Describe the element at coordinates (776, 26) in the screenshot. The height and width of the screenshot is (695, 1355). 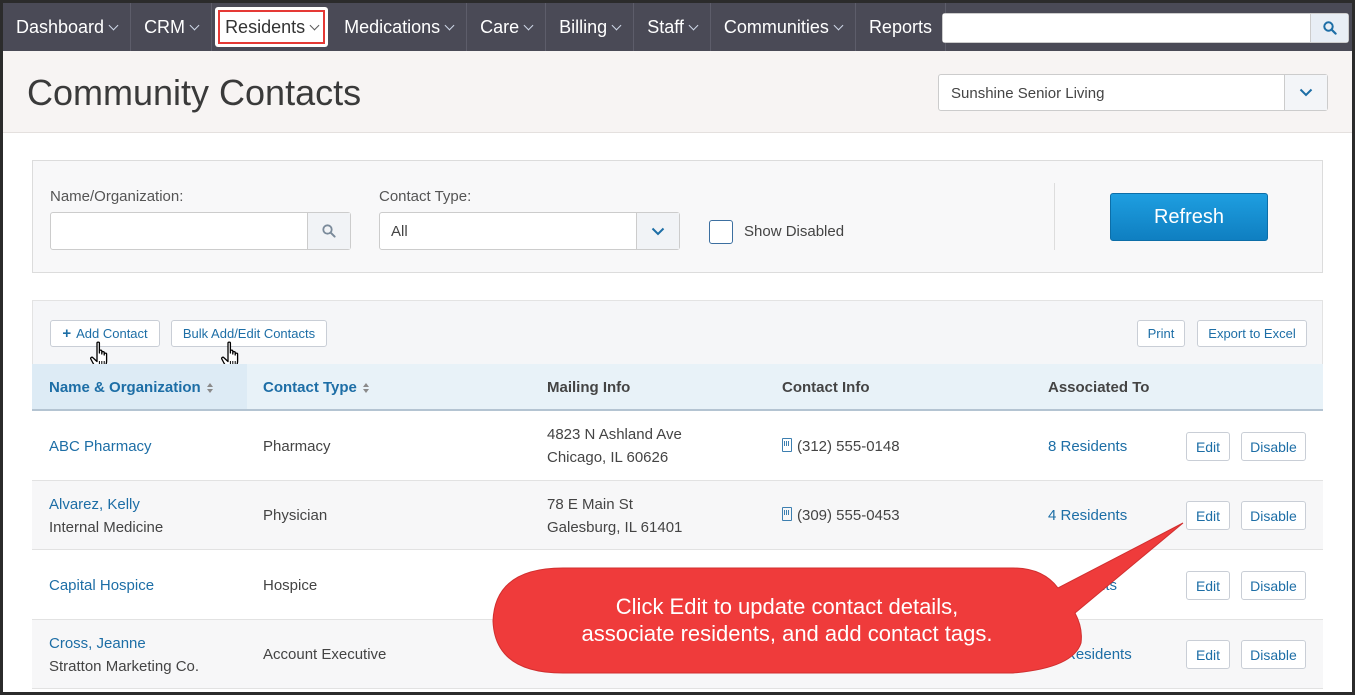
I see `nav-label: Communities` at that location.